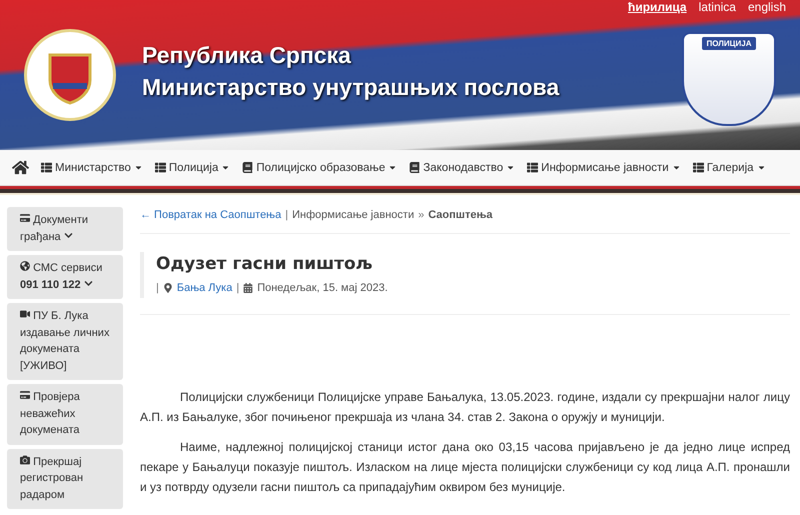  What do you see at coordinates (460, 215) in the screenshot?
I see `breadcrumb-current: Саопштења` at bounding box center [460, 215].